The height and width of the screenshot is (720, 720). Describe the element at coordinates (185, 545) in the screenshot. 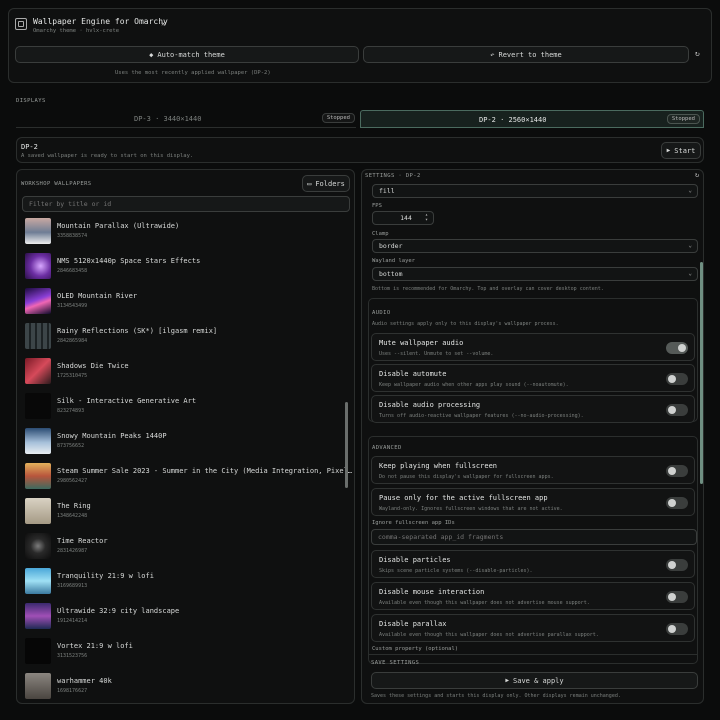

I see `list-item: Time Reactor 2831426987` at that location.